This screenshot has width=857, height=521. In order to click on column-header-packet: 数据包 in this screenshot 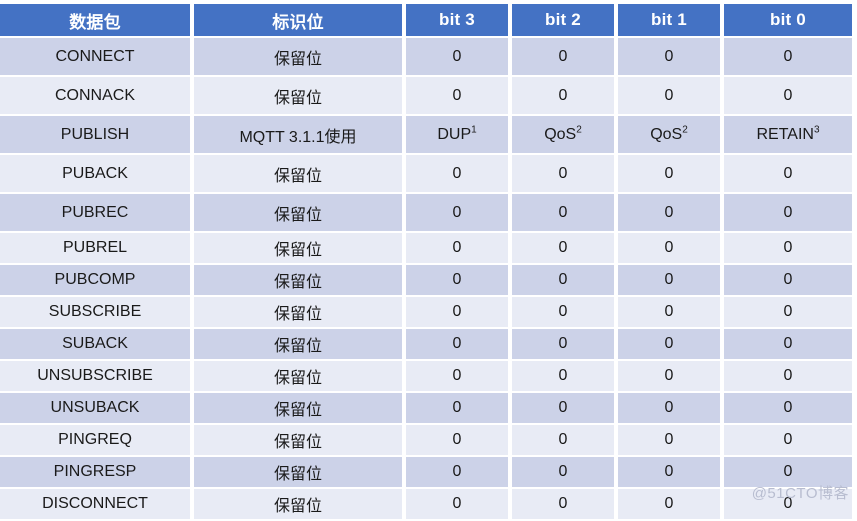, I will do `click(96, 19)`.